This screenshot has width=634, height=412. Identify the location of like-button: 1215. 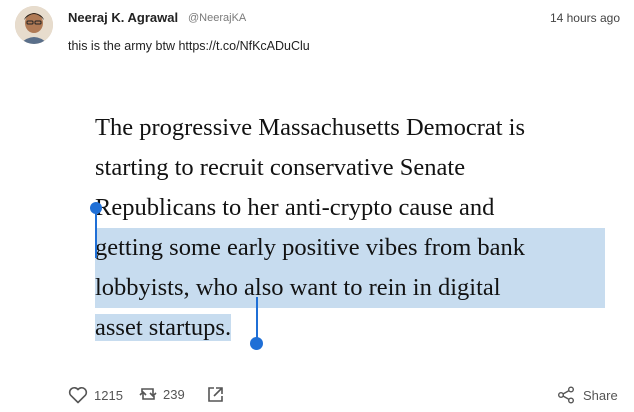
(95, 395).